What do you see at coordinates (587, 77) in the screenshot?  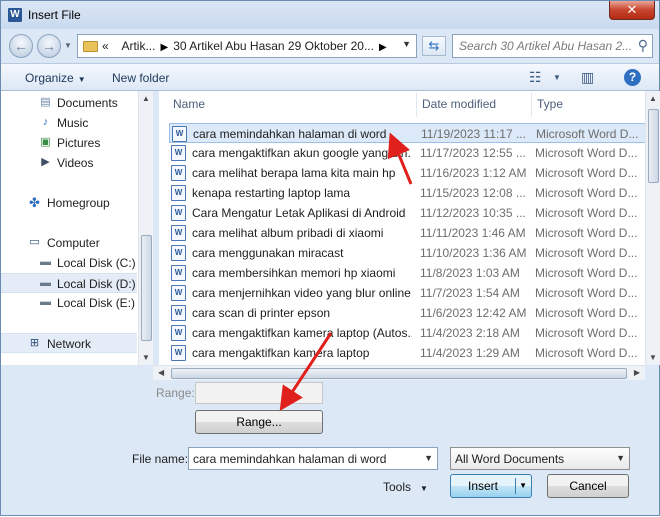 I see `preview-pane-icon: ▥` at bounding box center [587, 77].